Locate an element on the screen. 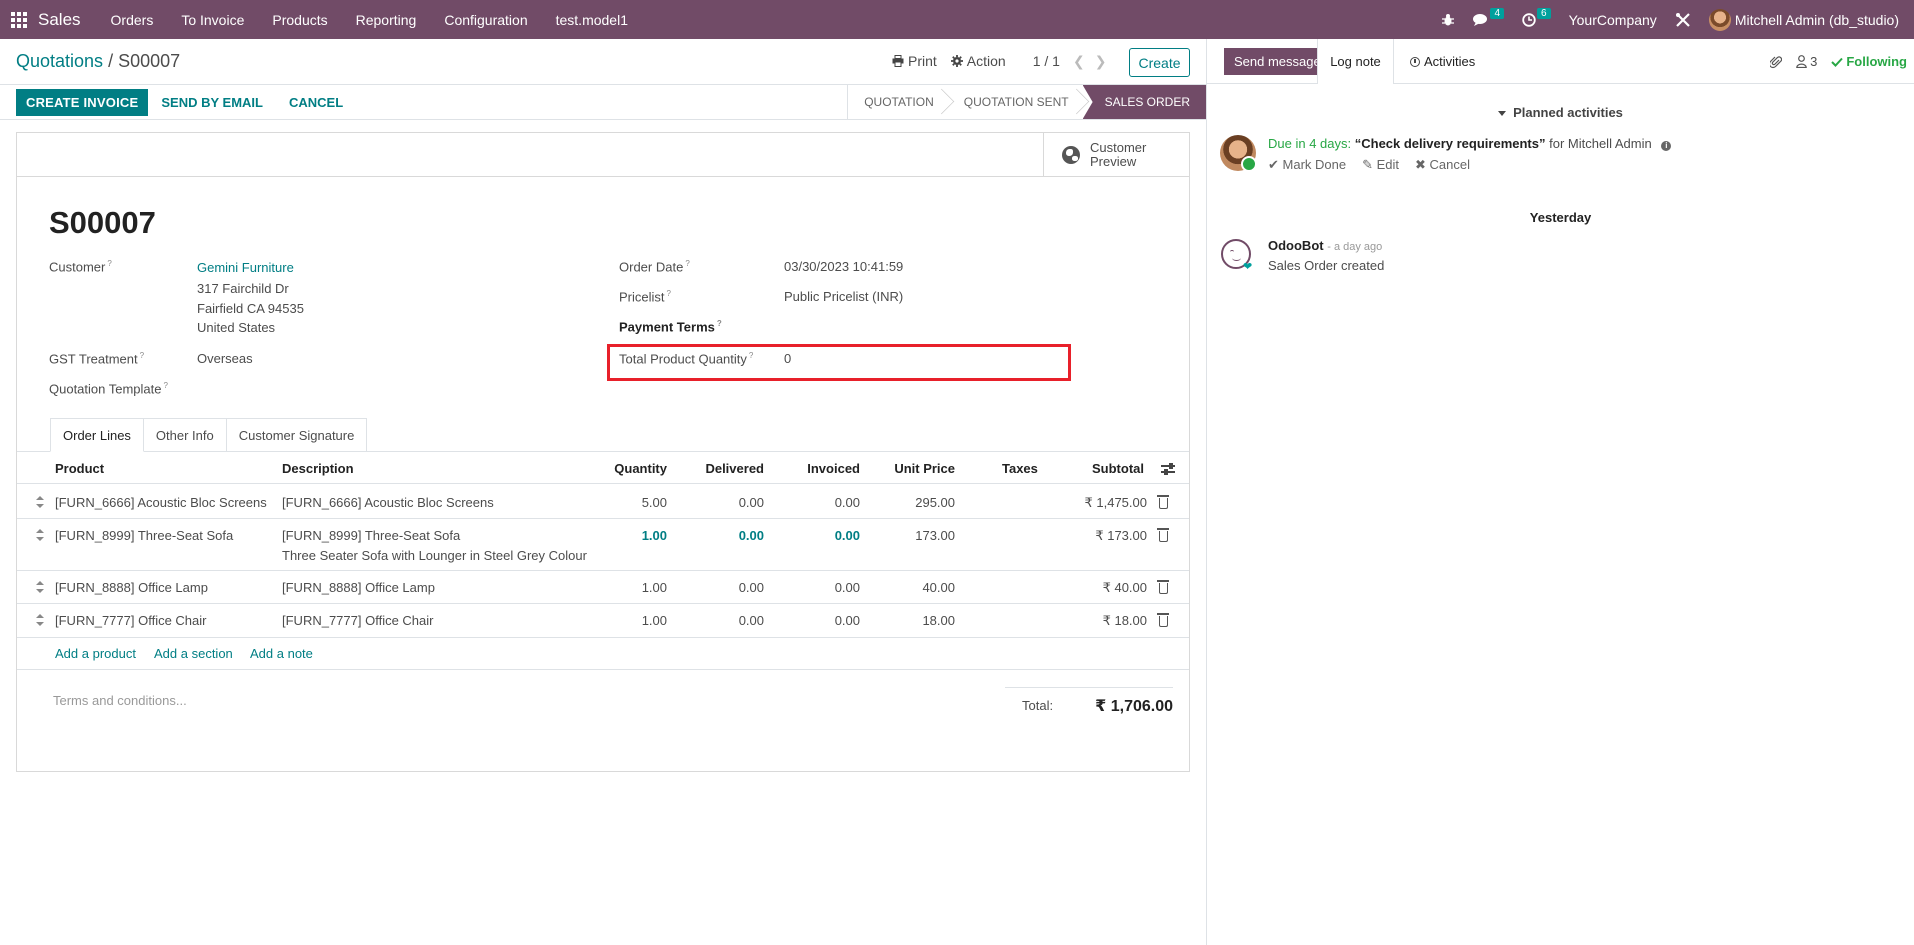  studio-tools-icon is located at coordinates (1683, 20).